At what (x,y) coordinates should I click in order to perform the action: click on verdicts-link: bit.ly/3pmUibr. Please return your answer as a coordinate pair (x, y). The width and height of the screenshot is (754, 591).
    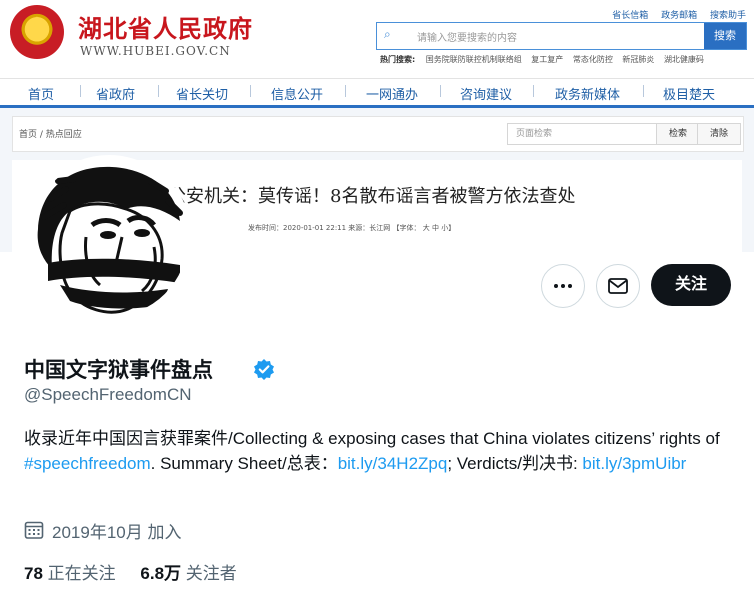
    Looking at the image, I should click on (634, 463).